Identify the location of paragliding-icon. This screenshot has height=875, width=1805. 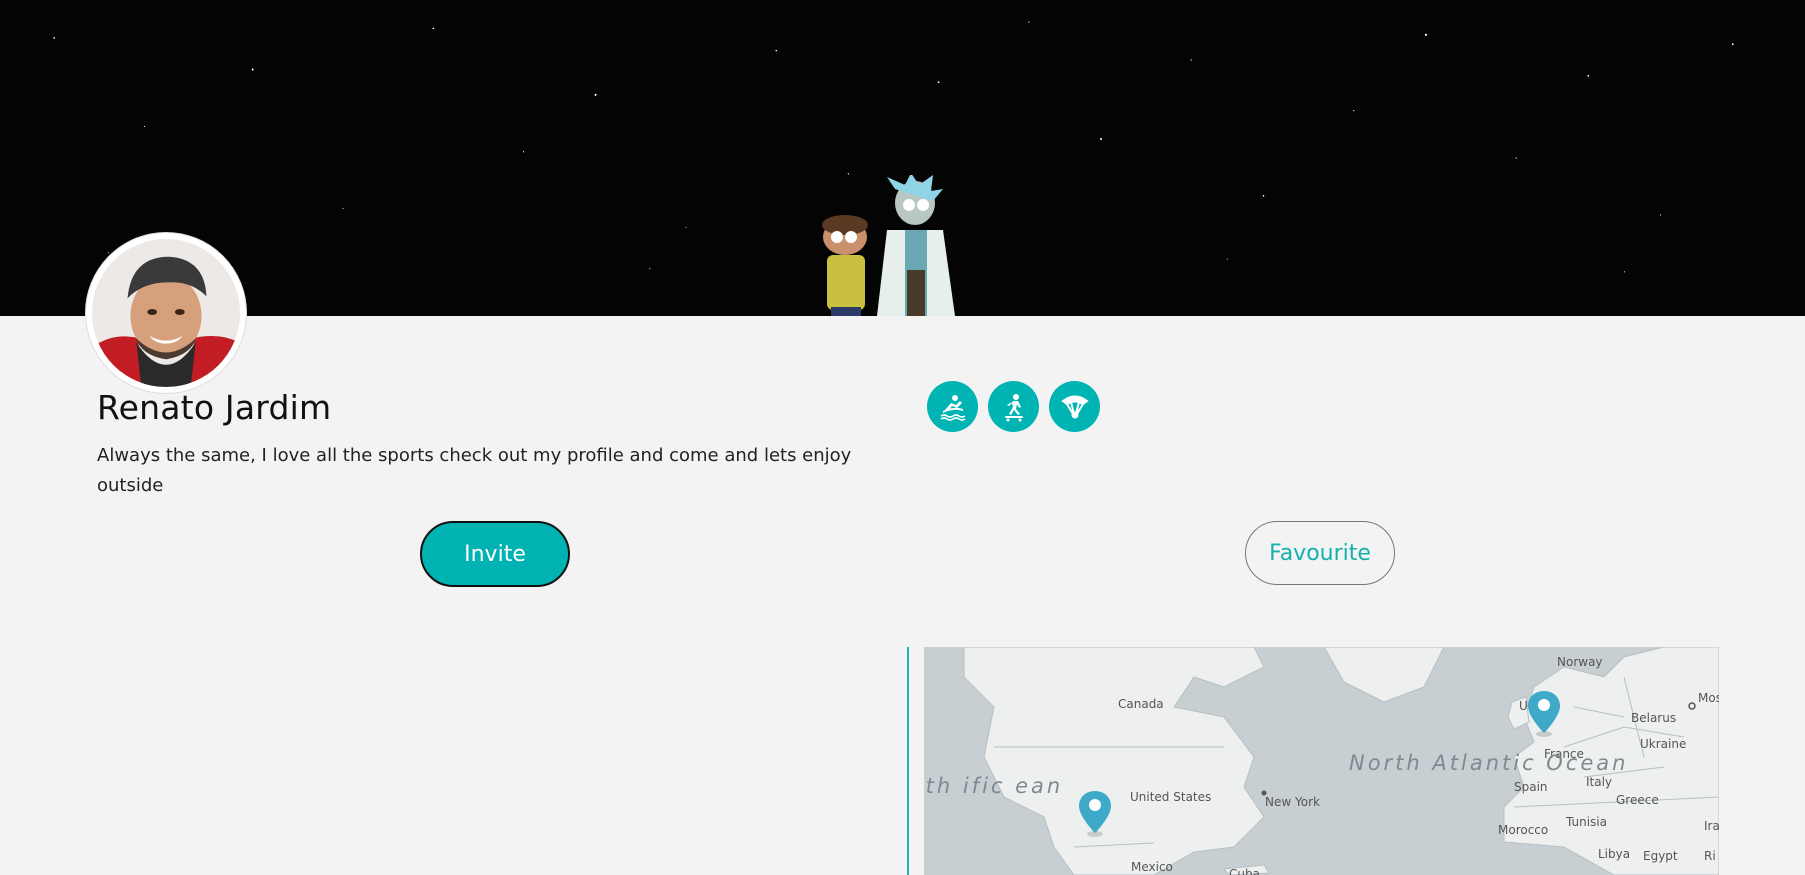
(1074, 406).